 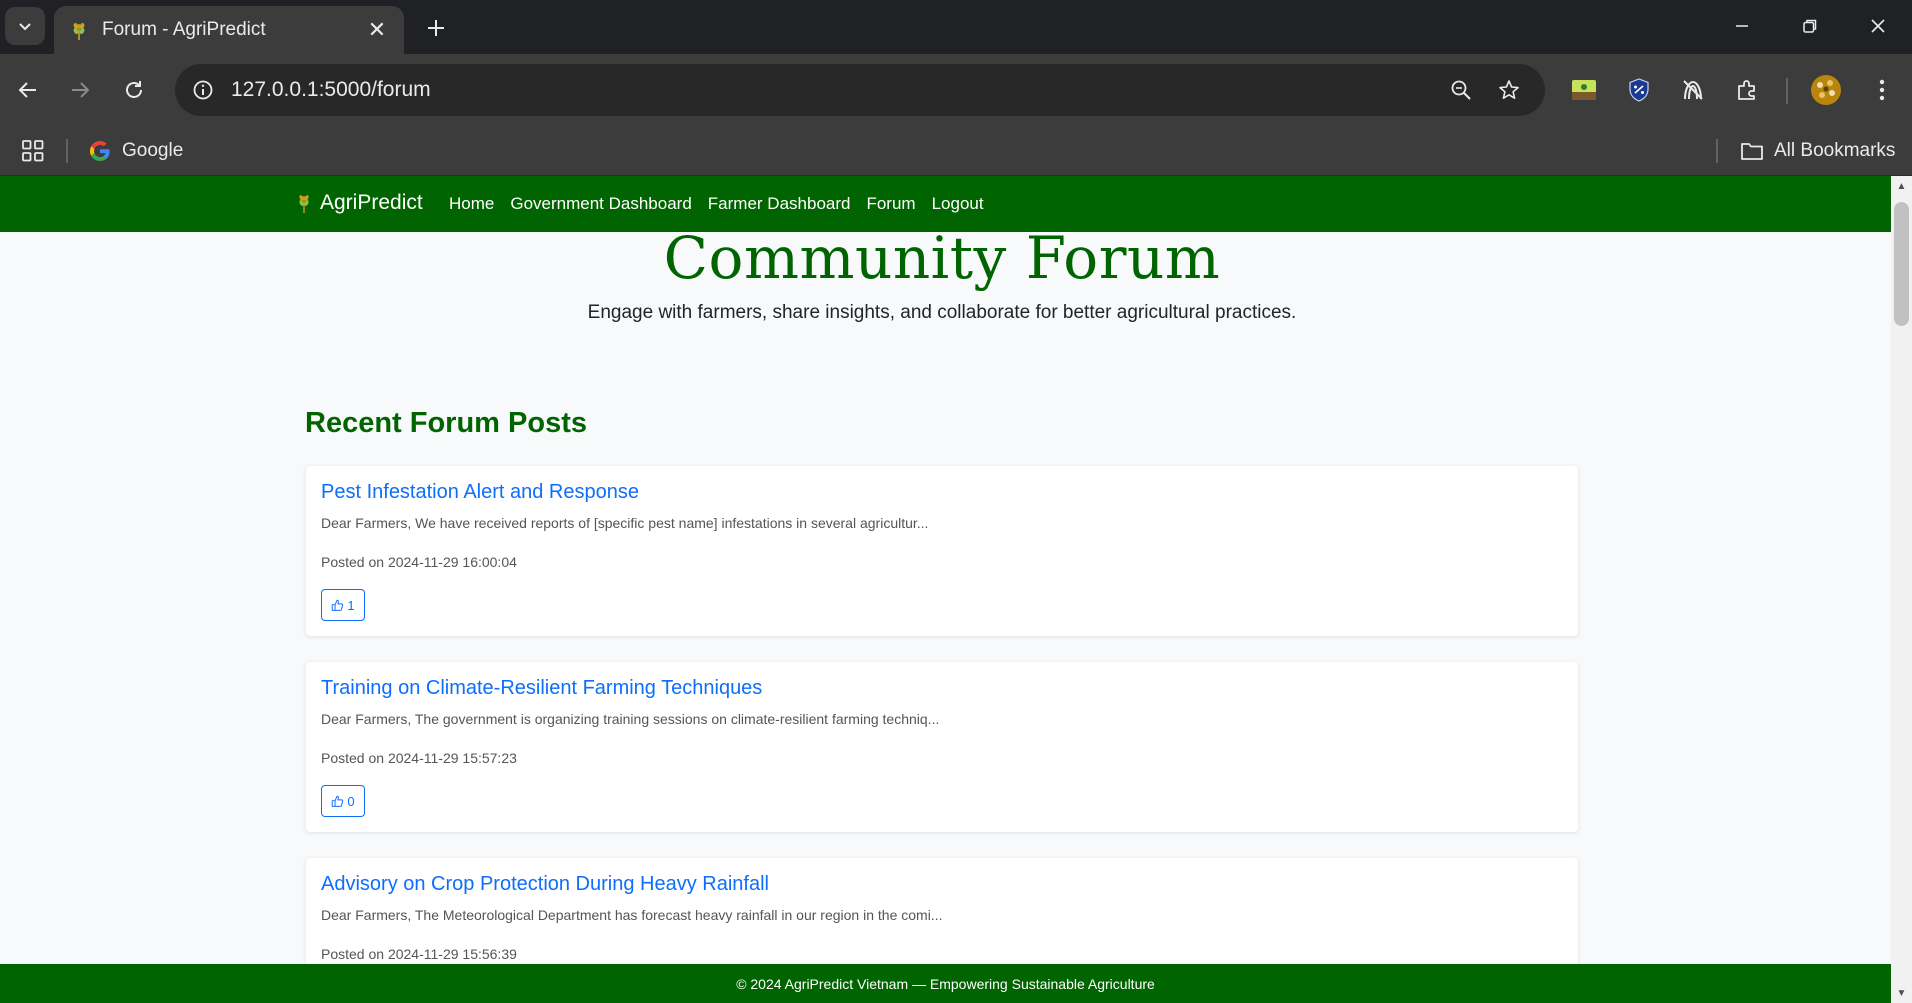 What do you see at coordinates (779, 204) in the screenshot?
I see `nav-link-farmer-dashboard: Farmer Dashboard` at bounding box center [779, 204].